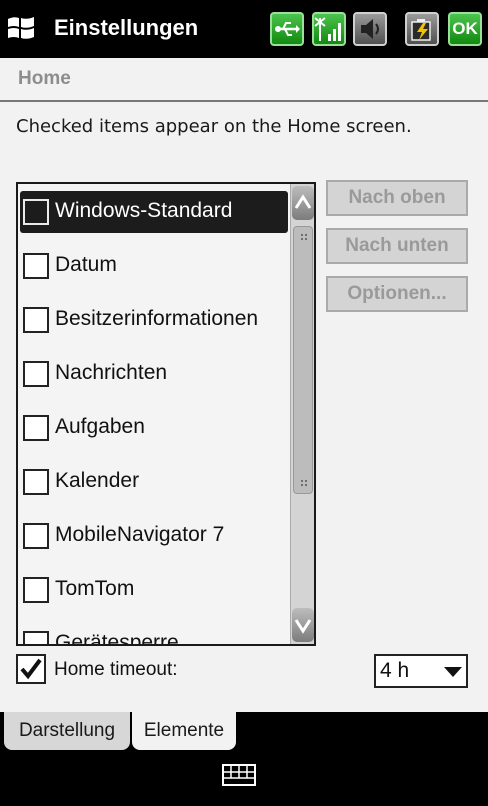  Describe the element at coordinates (140, 534) in the screenshot. I see `item-label: MobileNavigator 7` at that location.